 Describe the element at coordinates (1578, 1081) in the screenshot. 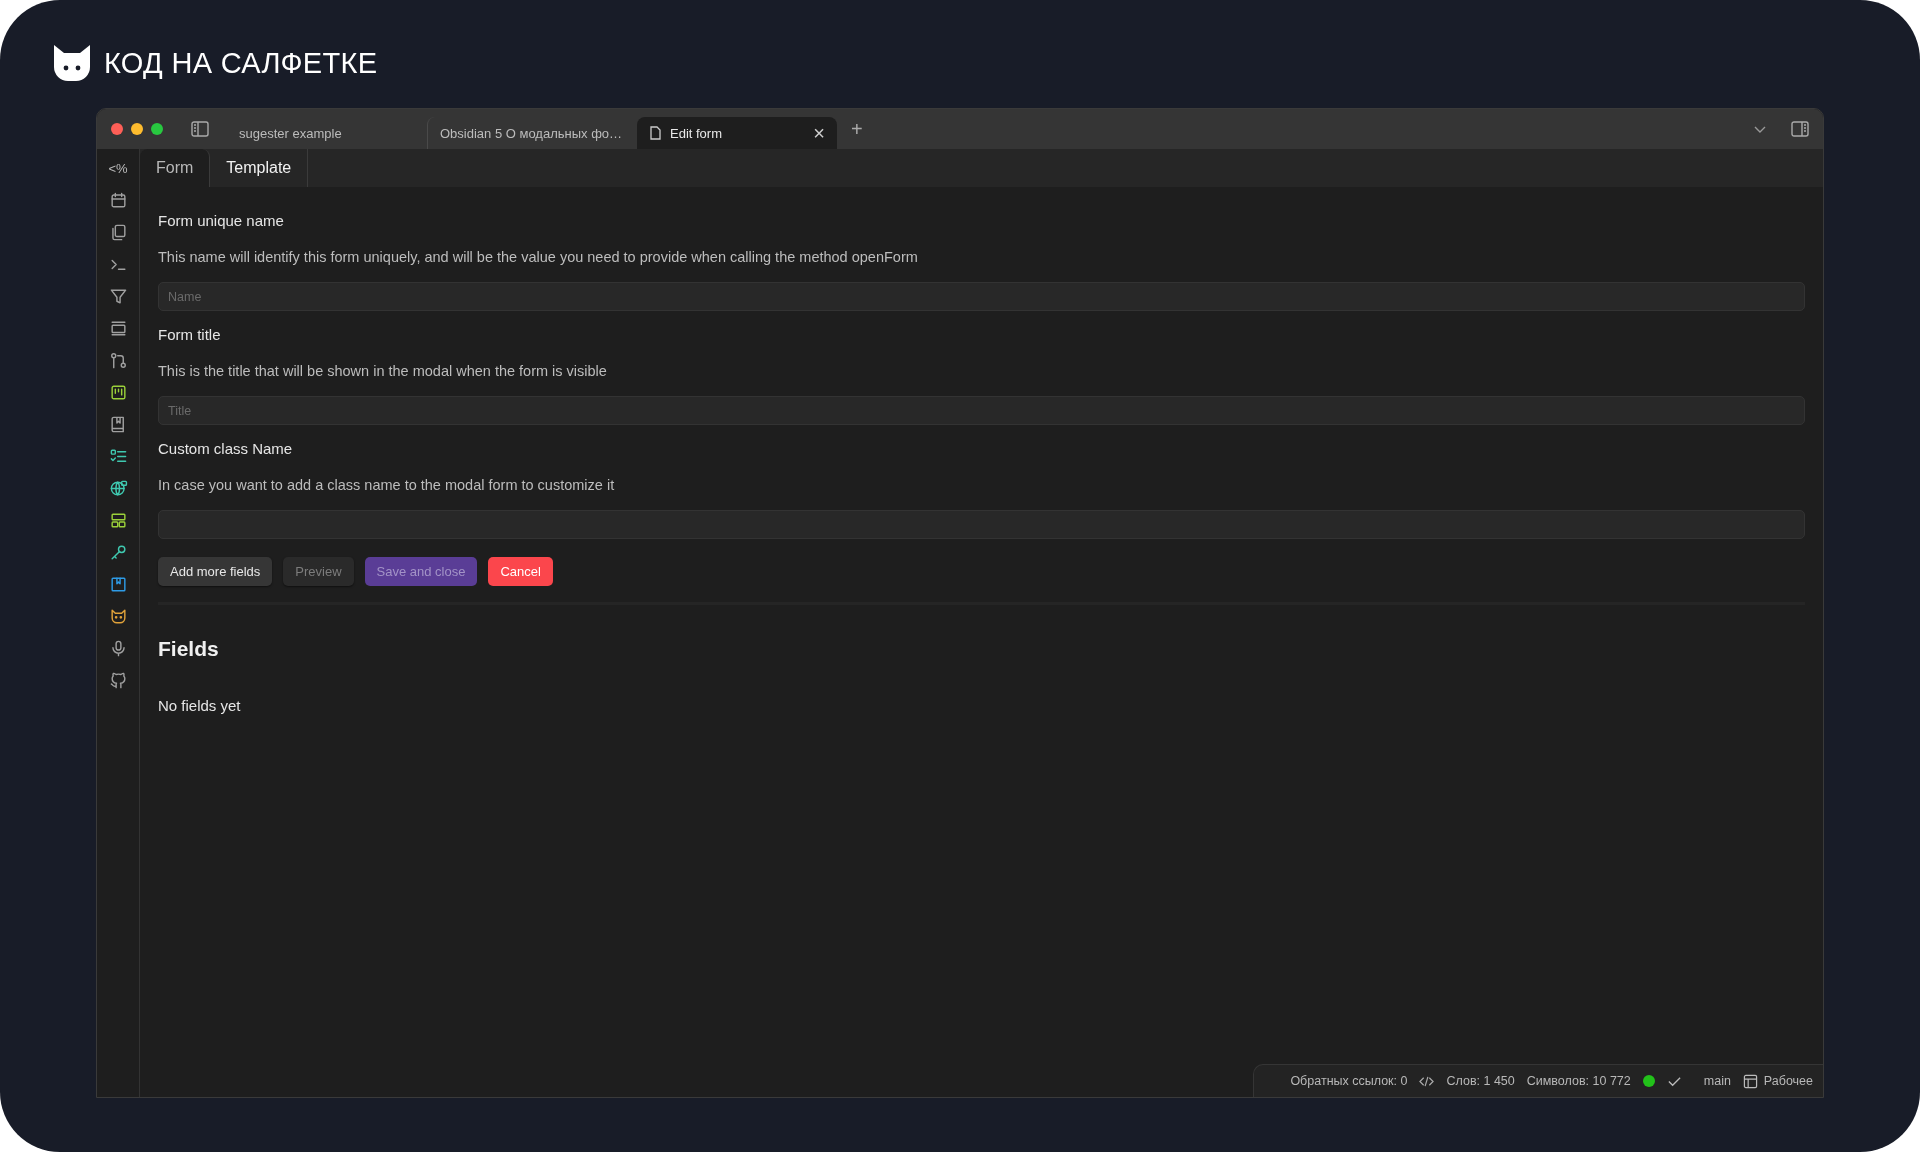

I see `character-count: Символов: 10 772` at that location.